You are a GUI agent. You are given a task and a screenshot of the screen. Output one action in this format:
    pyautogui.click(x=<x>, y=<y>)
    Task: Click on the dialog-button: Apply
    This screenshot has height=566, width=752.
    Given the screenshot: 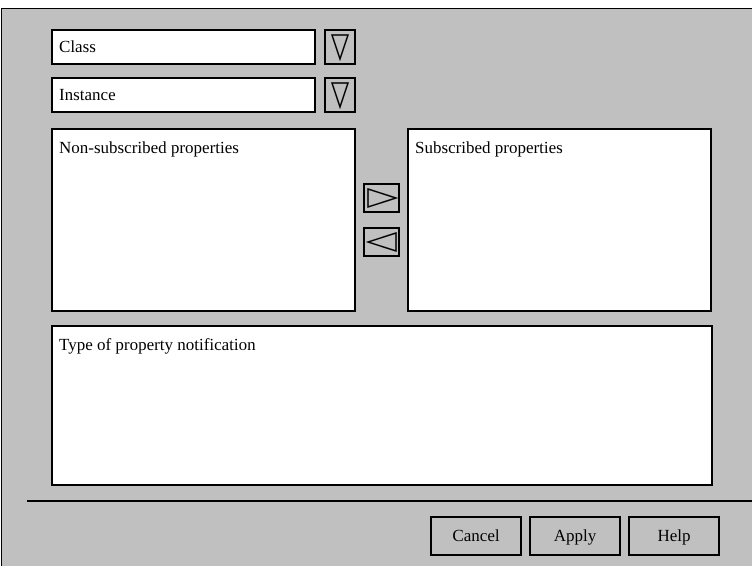 What is the action you would take?
    pyautogui.click(x=575, y=536)
    